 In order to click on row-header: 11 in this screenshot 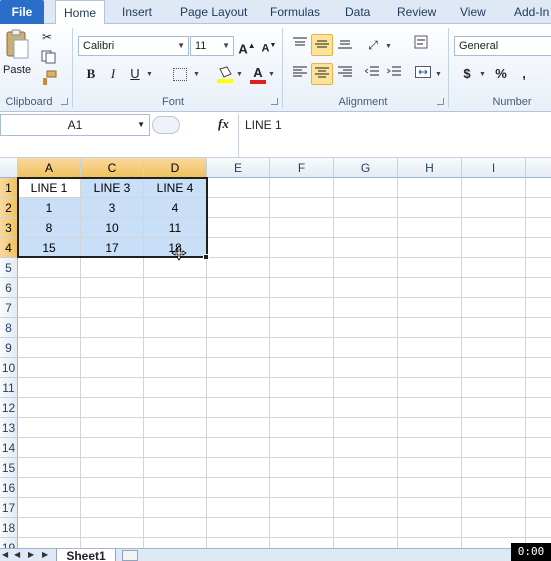, I will do `click(9, 388)`.